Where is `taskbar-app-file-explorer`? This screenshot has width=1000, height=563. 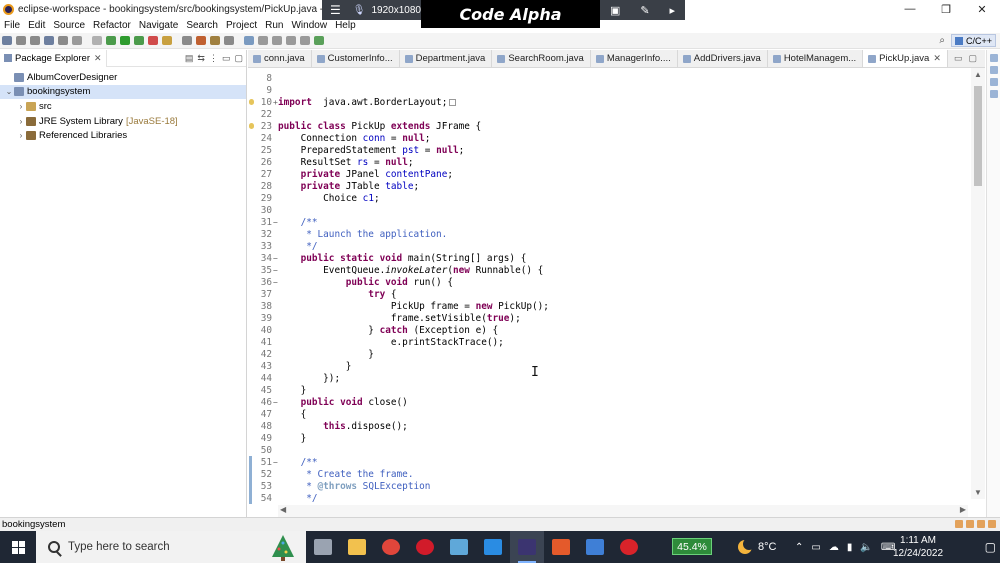 taskbar-app-file-explorer is located at coordinates (357, 547).